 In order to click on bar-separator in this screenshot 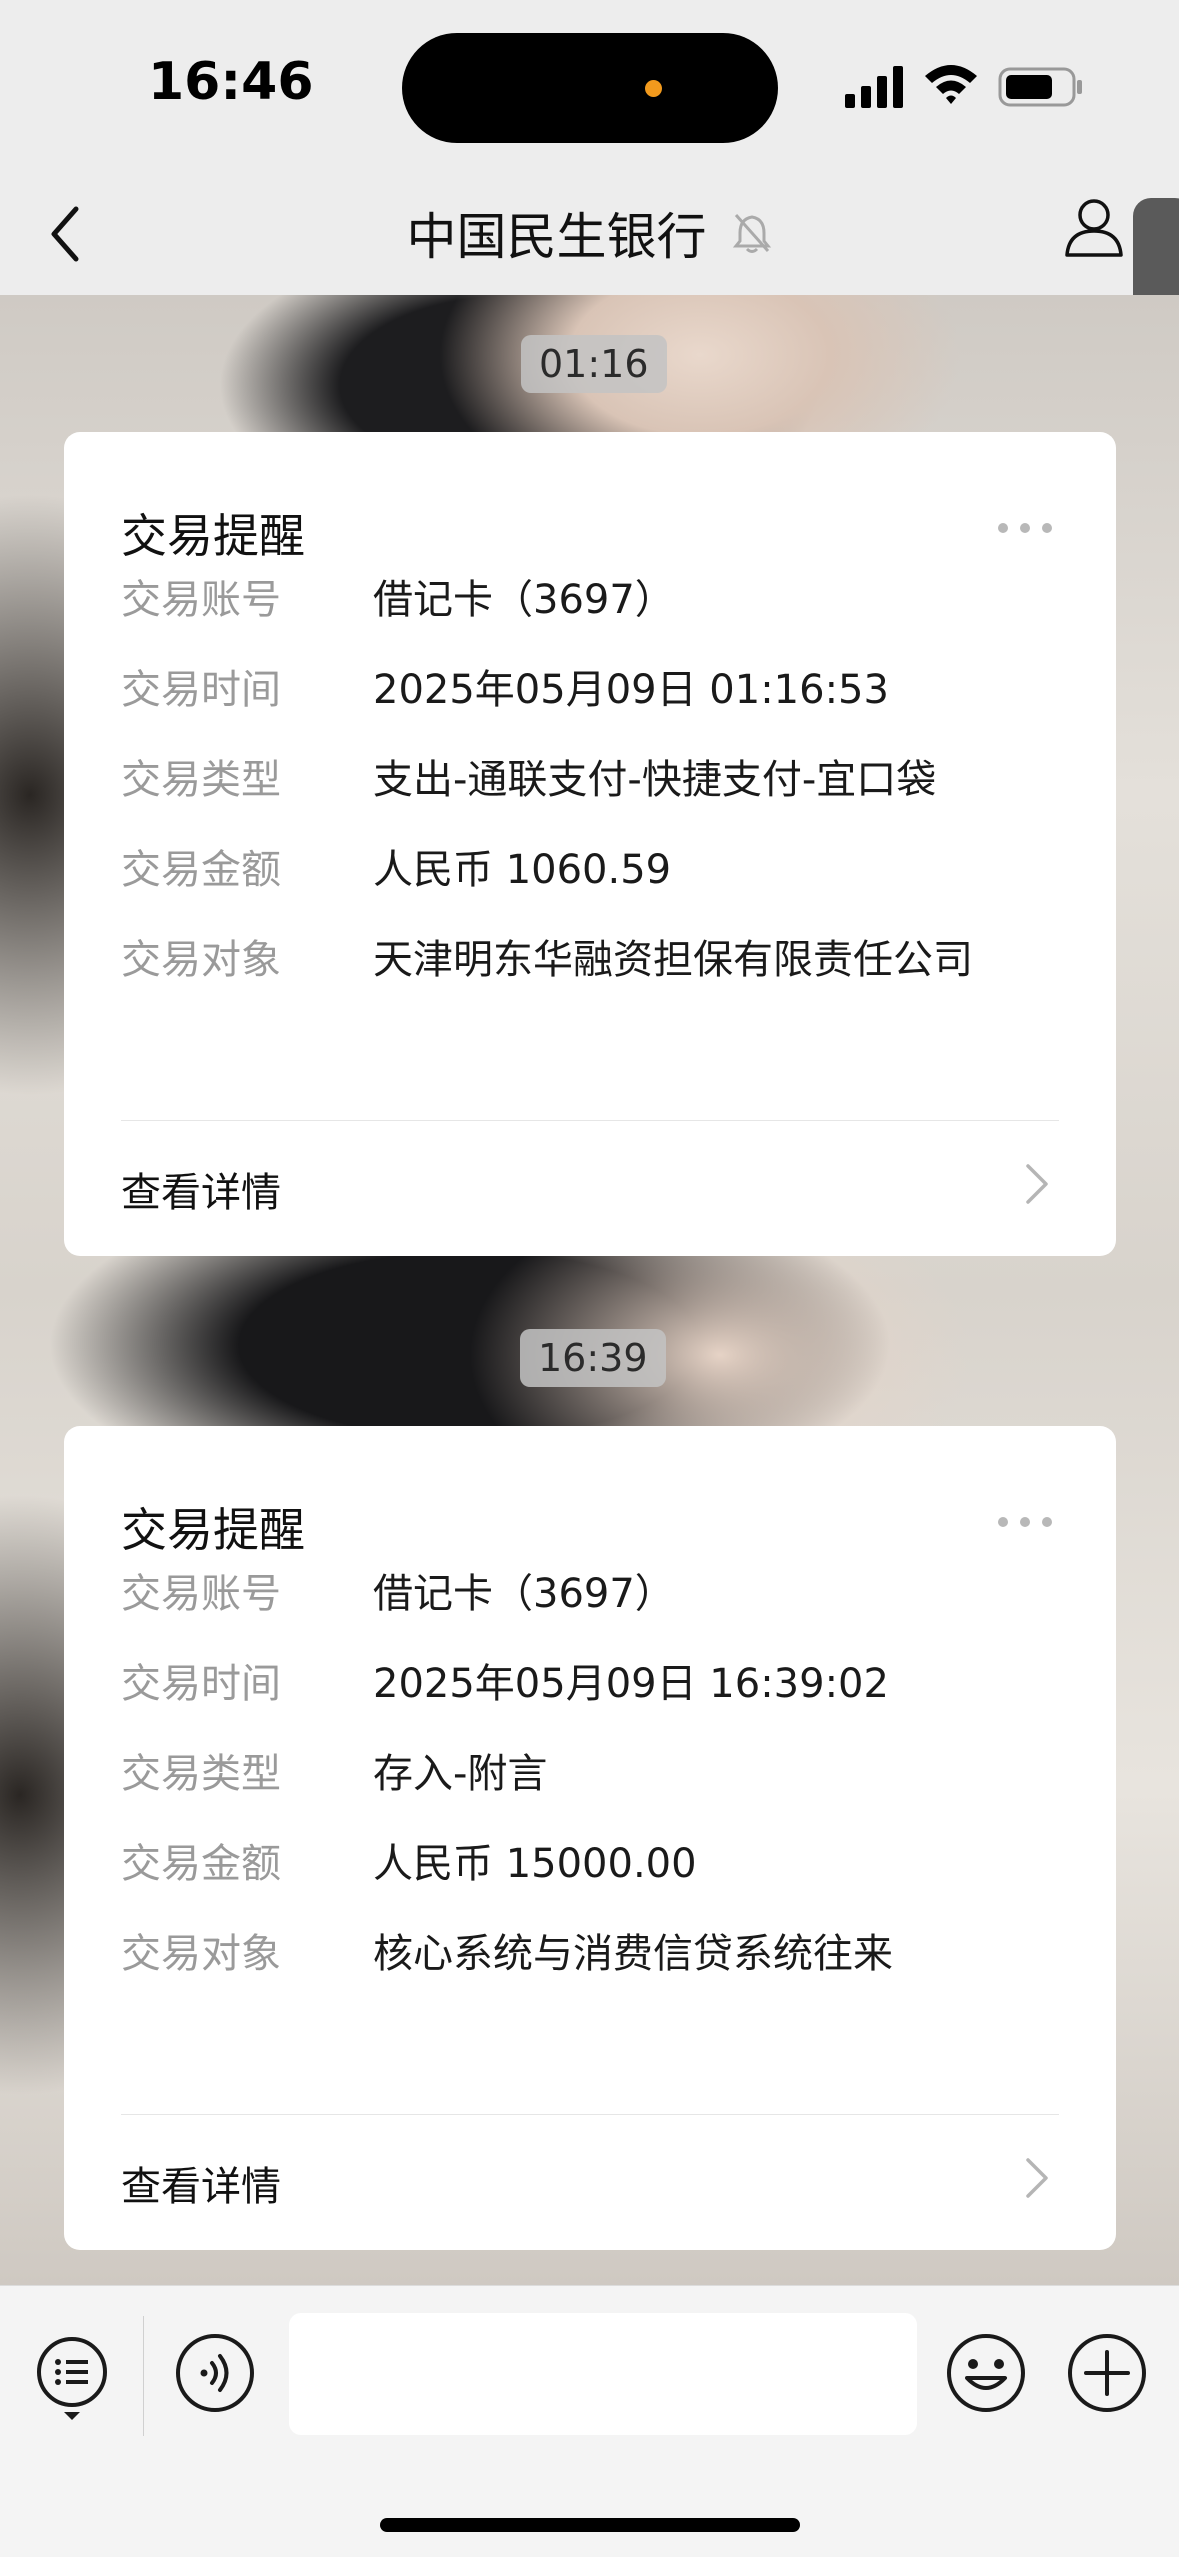, I will do `click(143, 2376)`.